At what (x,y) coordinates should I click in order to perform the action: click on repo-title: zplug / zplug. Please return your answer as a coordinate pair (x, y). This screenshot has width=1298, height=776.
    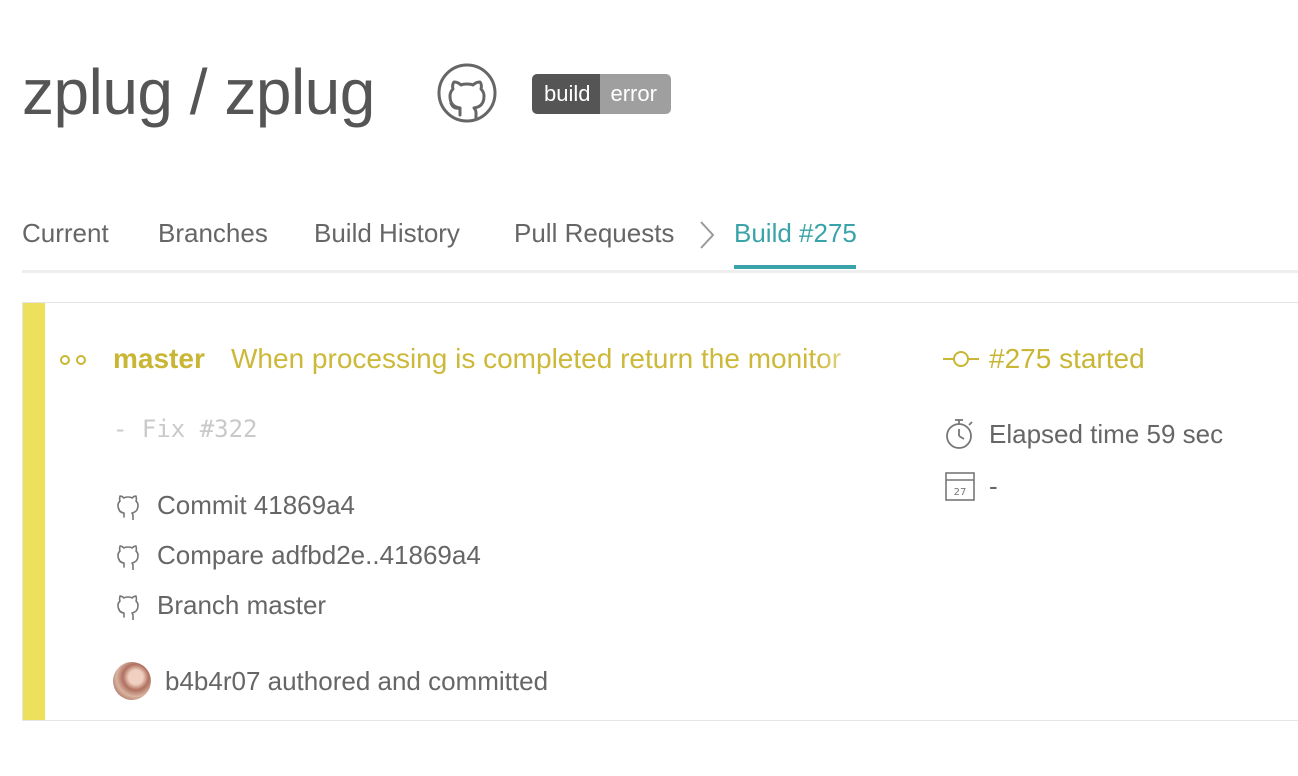
    Looking at the image, I should click on (198, 92).